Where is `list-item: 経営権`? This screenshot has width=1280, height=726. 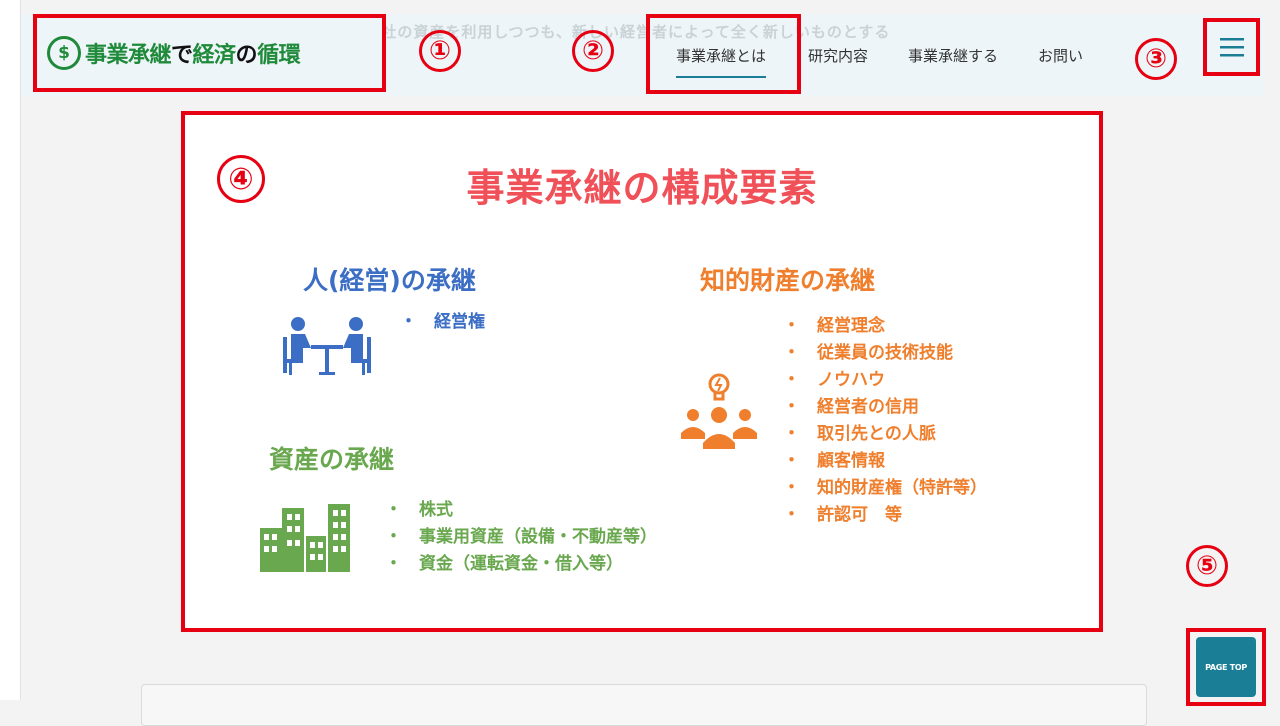 list-item: 経営権 is located at coordinates (442, 322).